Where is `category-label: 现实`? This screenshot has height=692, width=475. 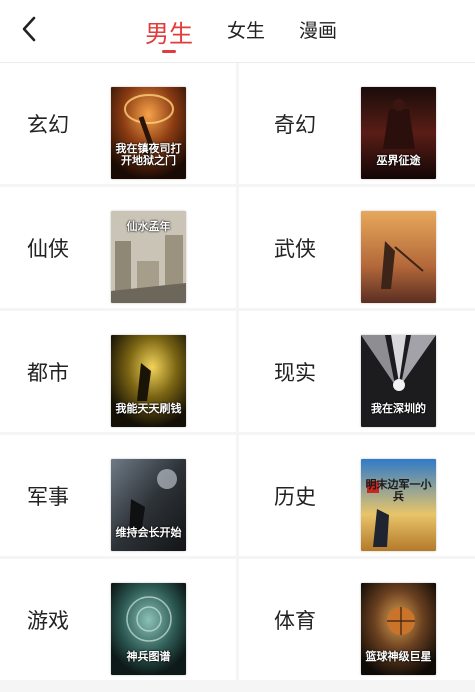 category-label: 现实 is located at coordinates (295, 372).